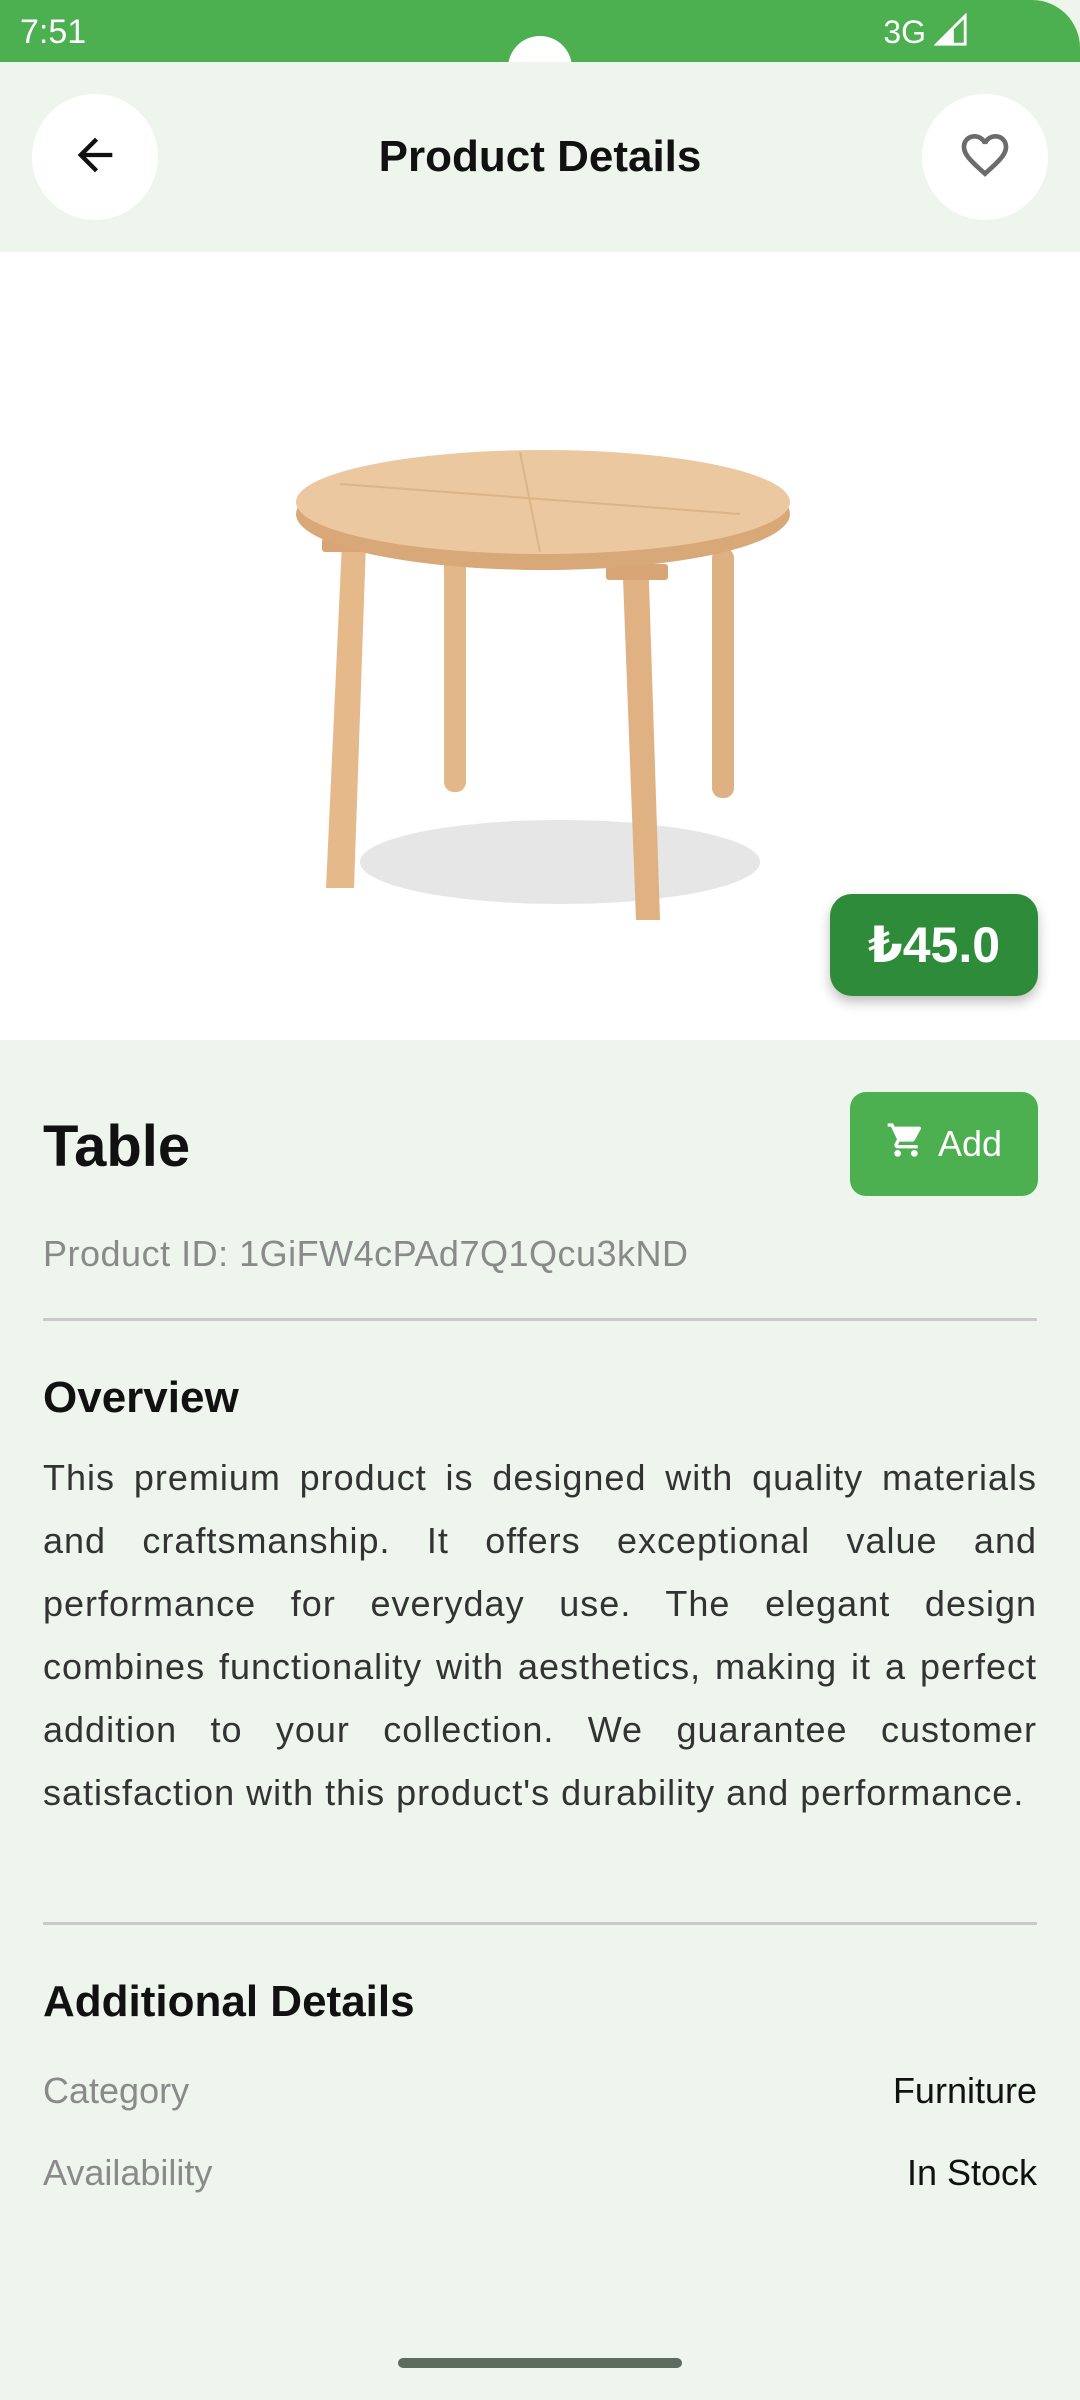  I want to click on product-id: Product ID: 1GiFW4cPAd7Q1Qcu3kND, so click(366, 1253).